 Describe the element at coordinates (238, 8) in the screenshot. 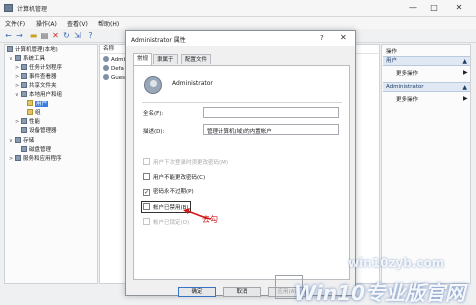

I see `title-bar: 计算机管理 — □ ✕` at that location.